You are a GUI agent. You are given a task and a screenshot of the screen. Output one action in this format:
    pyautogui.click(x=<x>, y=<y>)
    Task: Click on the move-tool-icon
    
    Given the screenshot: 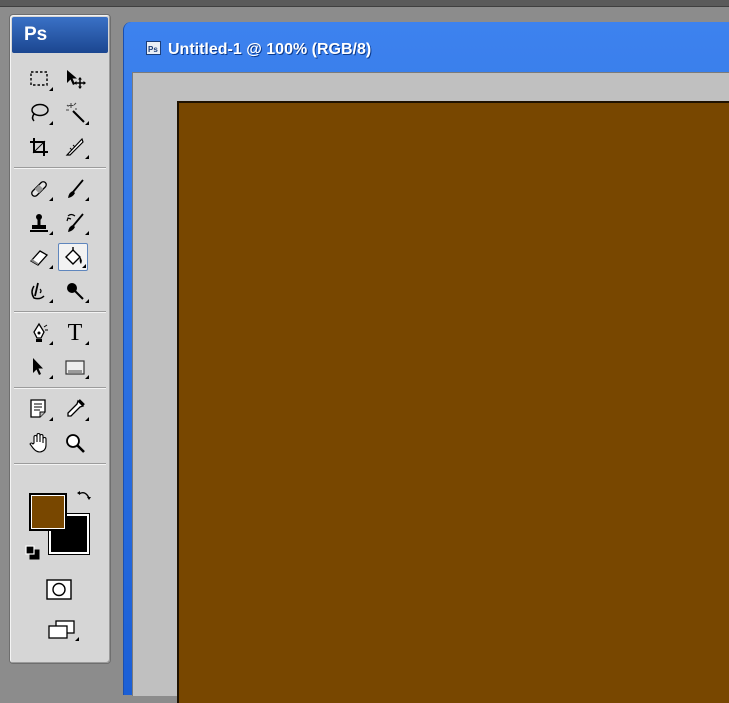 What is the action you would take?
    pyautogui.click(x=76, y=79)
    